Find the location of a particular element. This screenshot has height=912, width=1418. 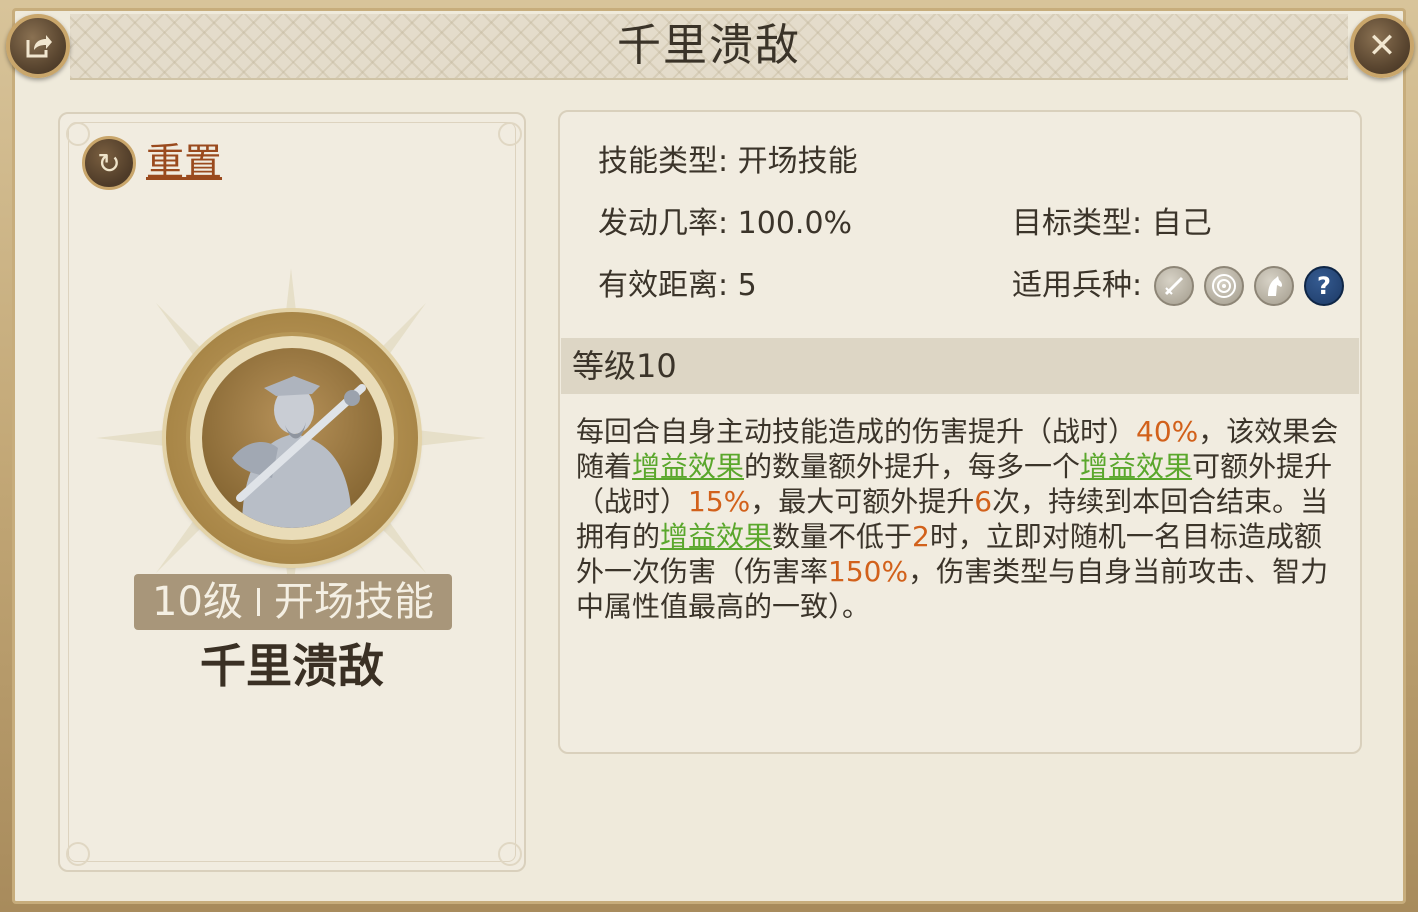

target-type-row: 目标类型: 自己 is located at coordinates (1112, 223).